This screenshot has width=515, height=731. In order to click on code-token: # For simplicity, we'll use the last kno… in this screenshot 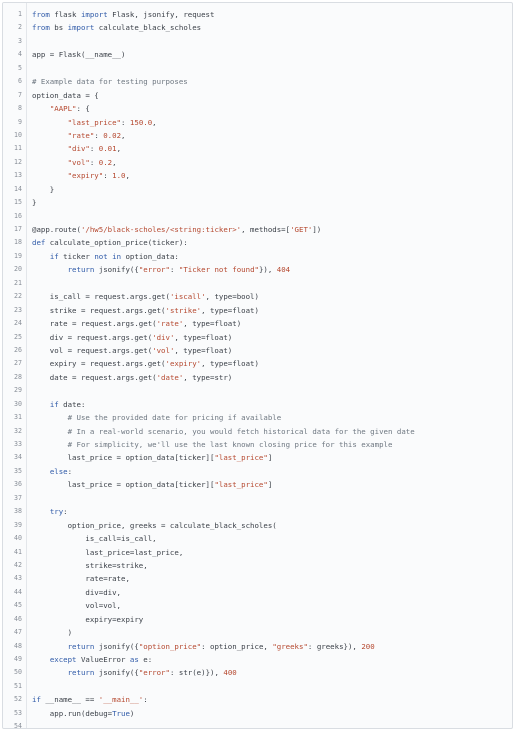, I will do `click(230, 444)`.